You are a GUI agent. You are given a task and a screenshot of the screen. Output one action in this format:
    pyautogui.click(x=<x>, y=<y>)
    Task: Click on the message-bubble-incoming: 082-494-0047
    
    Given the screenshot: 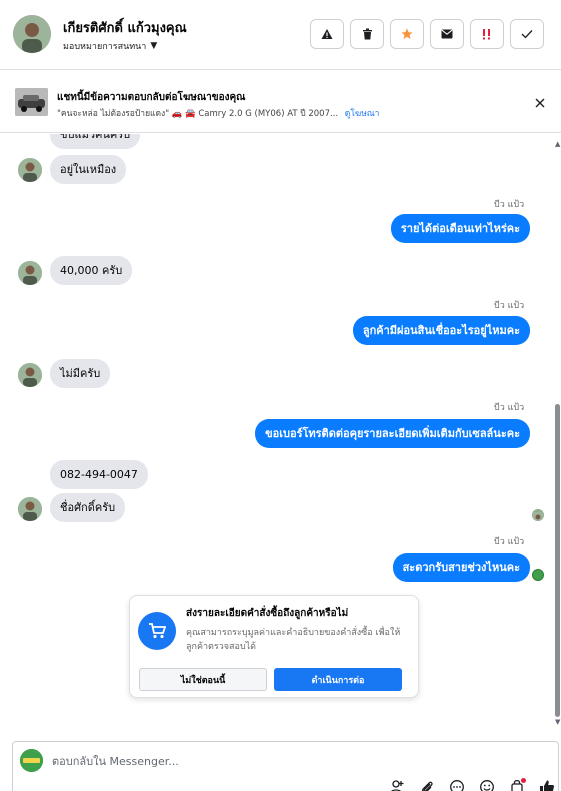 What is the action you would take?
    pyautogui.click(x=99, y=474)
    